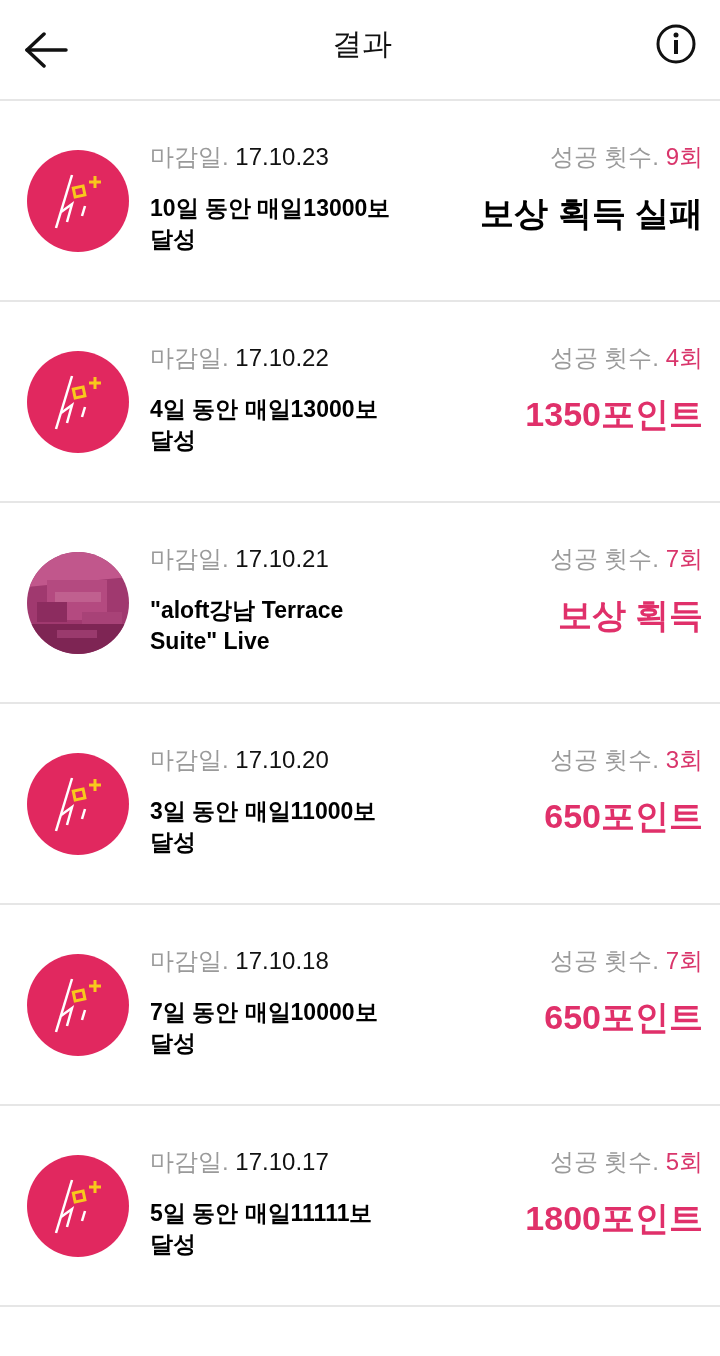 The image size is (720, 1356). What do you see at coordinates (264, 827) in the screenshot?
I see `challenge-title: 3일 동안 매일11000보 달성` at bounding box center [264, 827].